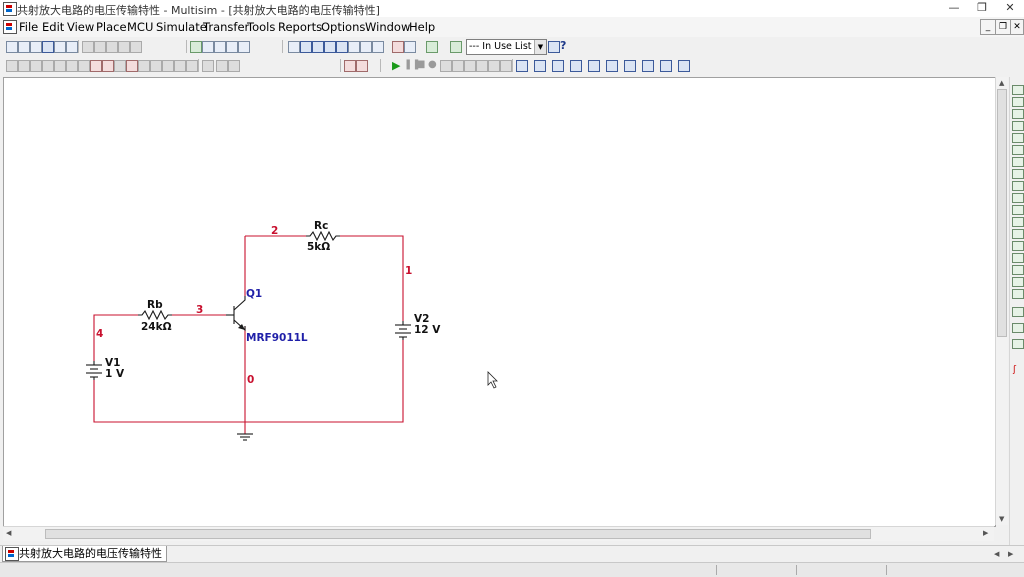 The height and width of the screenshot is (577, 1024). I want to click on scroll-down-icon: ▼, so click(1001, 519).